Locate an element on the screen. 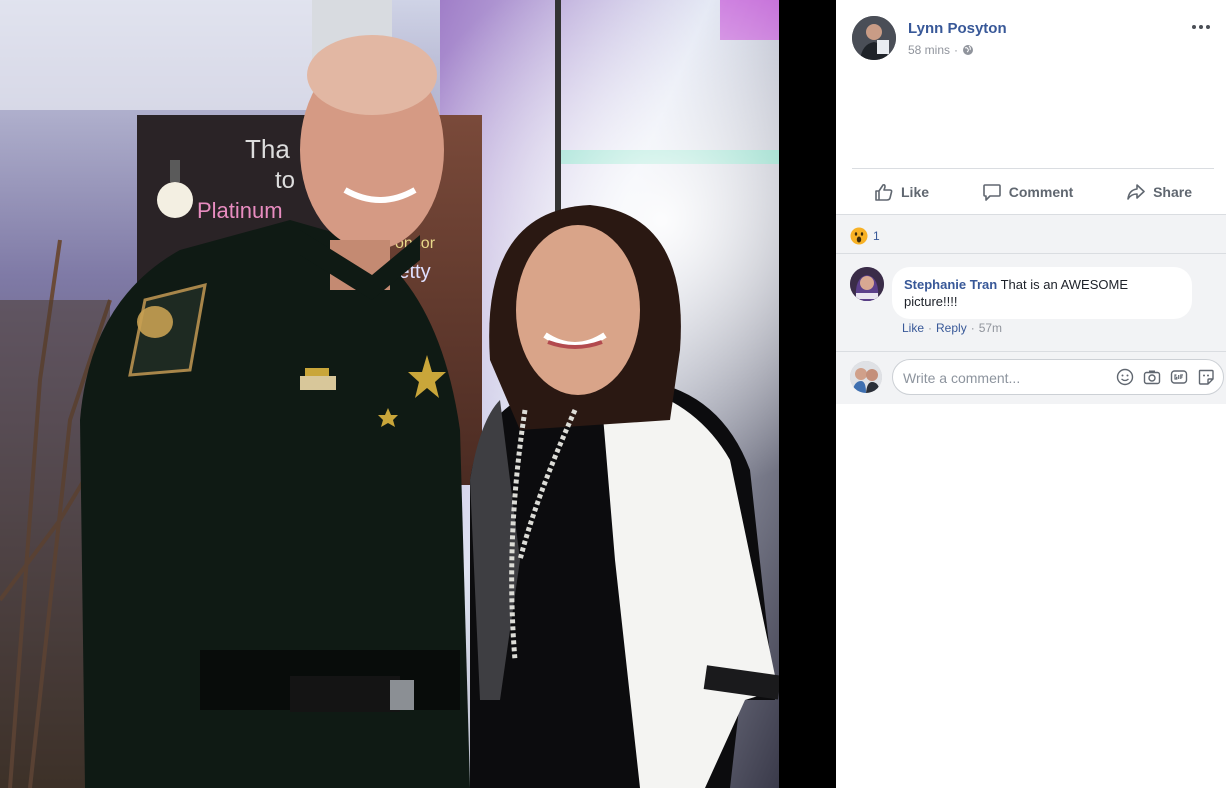  svg-text: Platinum is located at coordinates (240, 210).